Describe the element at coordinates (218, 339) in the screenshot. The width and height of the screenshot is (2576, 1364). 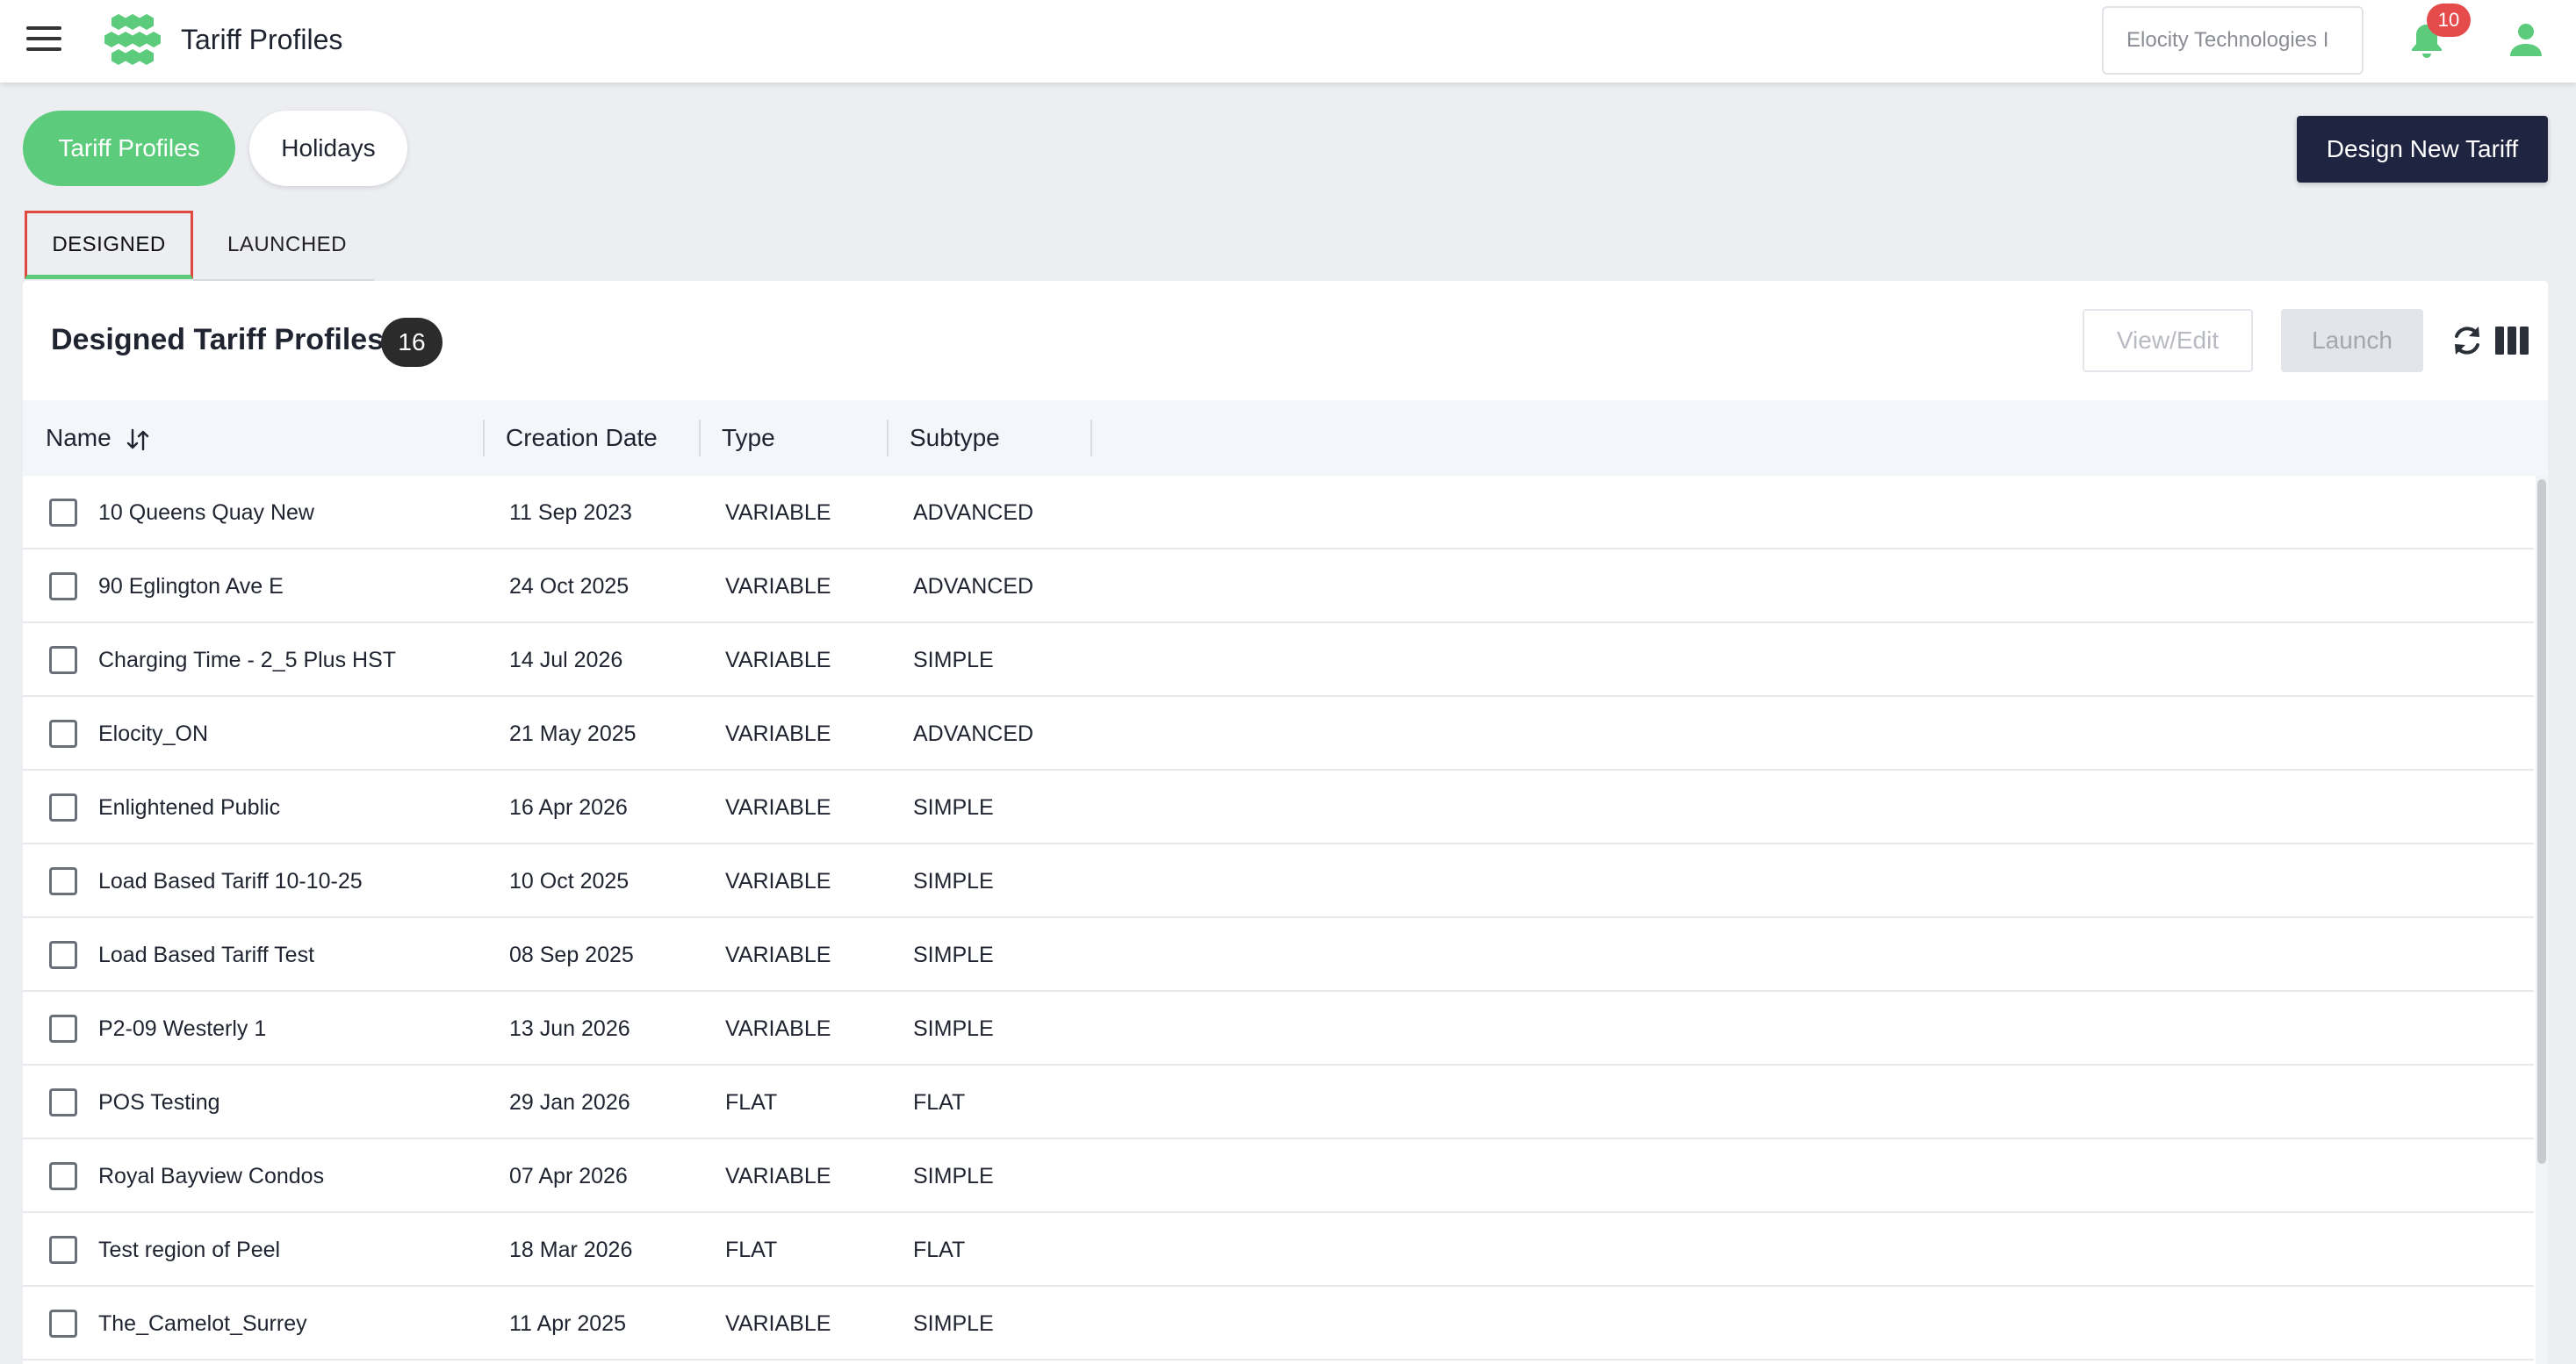
I see `panel-title: Designed Tariff Profiles` at that location.